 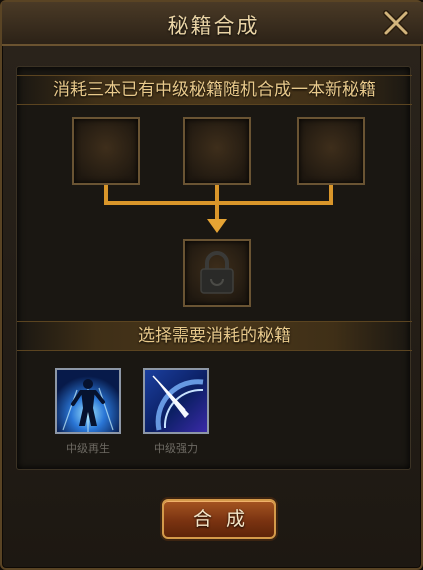 What do you see at coordinates (219, 519) in the screenshot?
I see `merge-button: 合成` at bounding box center [219, 519].